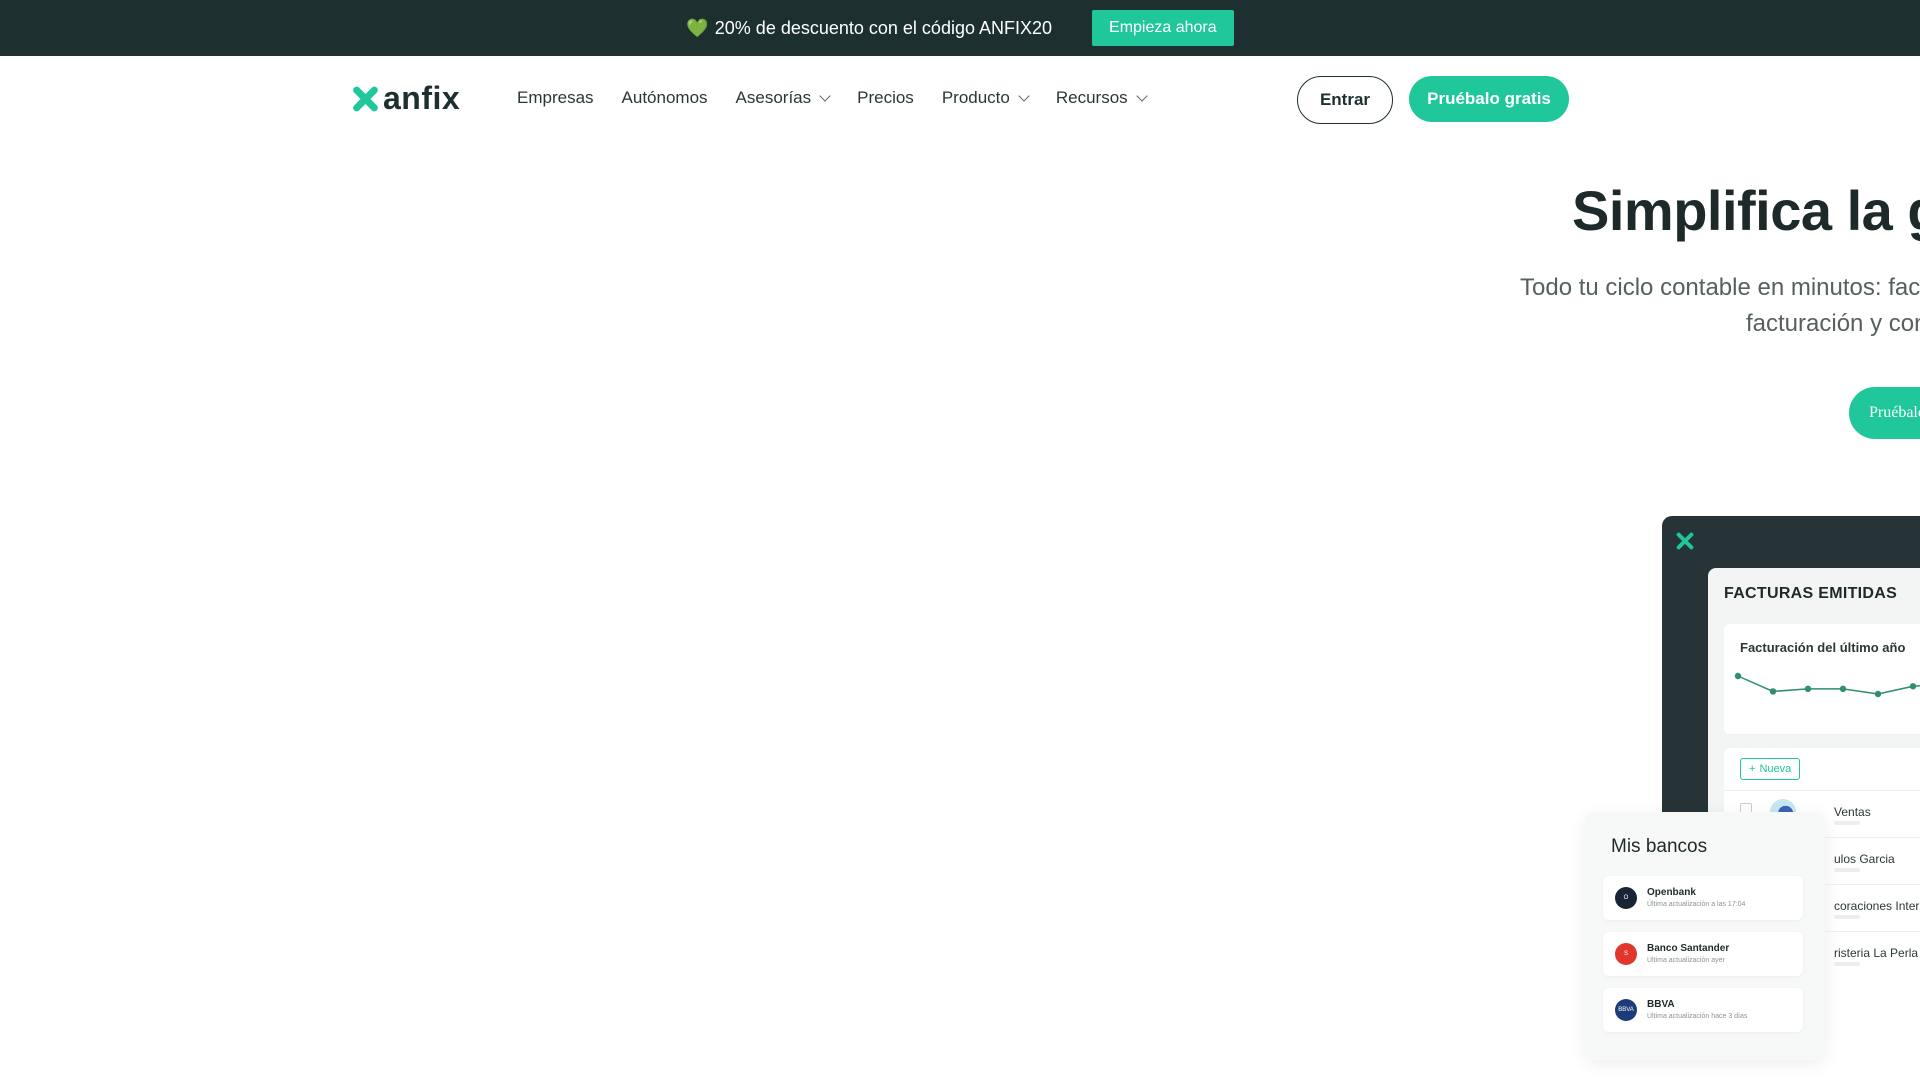 The width and height of the screenshot is (1920, 1080). Describe the element at coordinates (697, 27) in the screenshot. I see `heart-icon: 💚` at that location.